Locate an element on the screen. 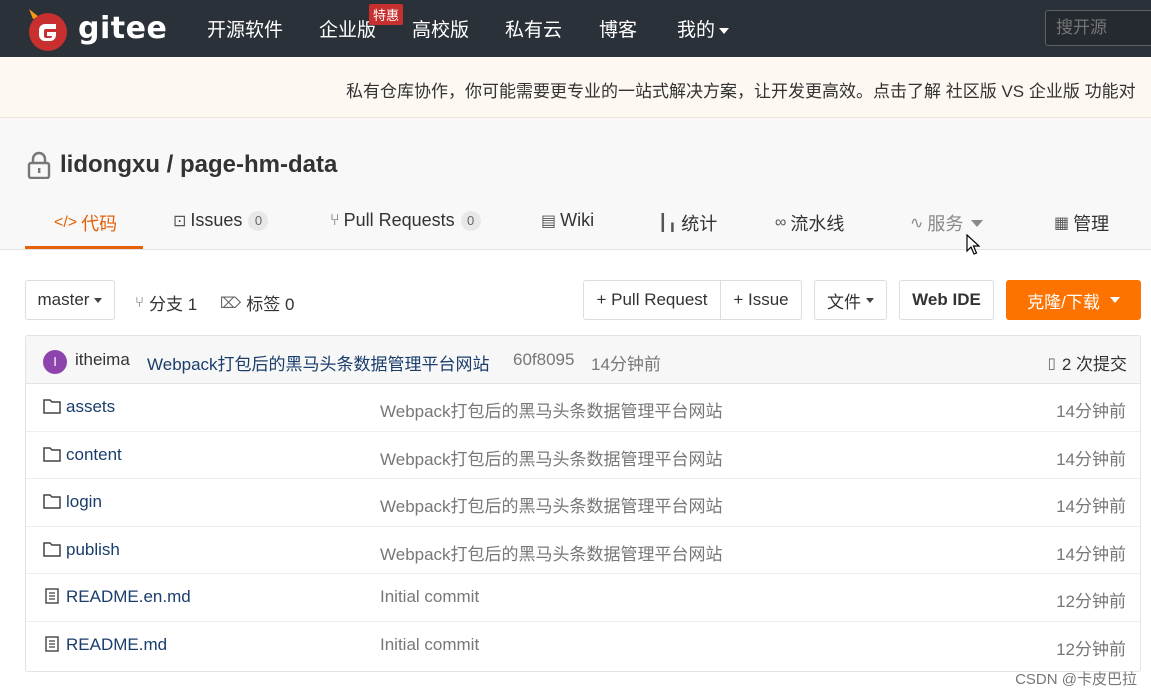 This screenshot has width=1151, height=695. pulse-icon: ∿ is located at coordinates (917, 223).